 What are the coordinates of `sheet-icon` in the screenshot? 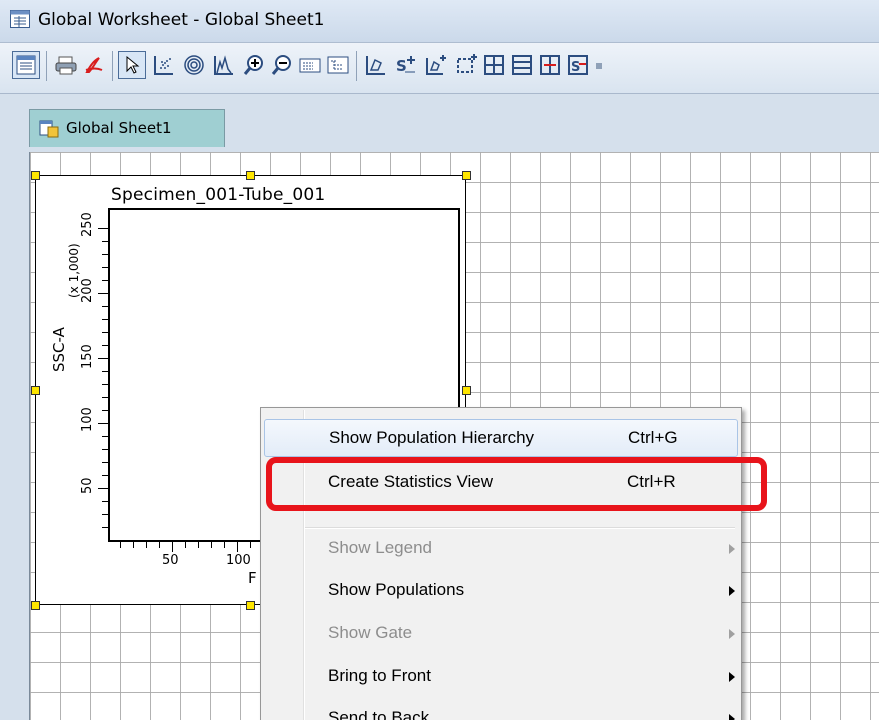 It's located at (49, 128).